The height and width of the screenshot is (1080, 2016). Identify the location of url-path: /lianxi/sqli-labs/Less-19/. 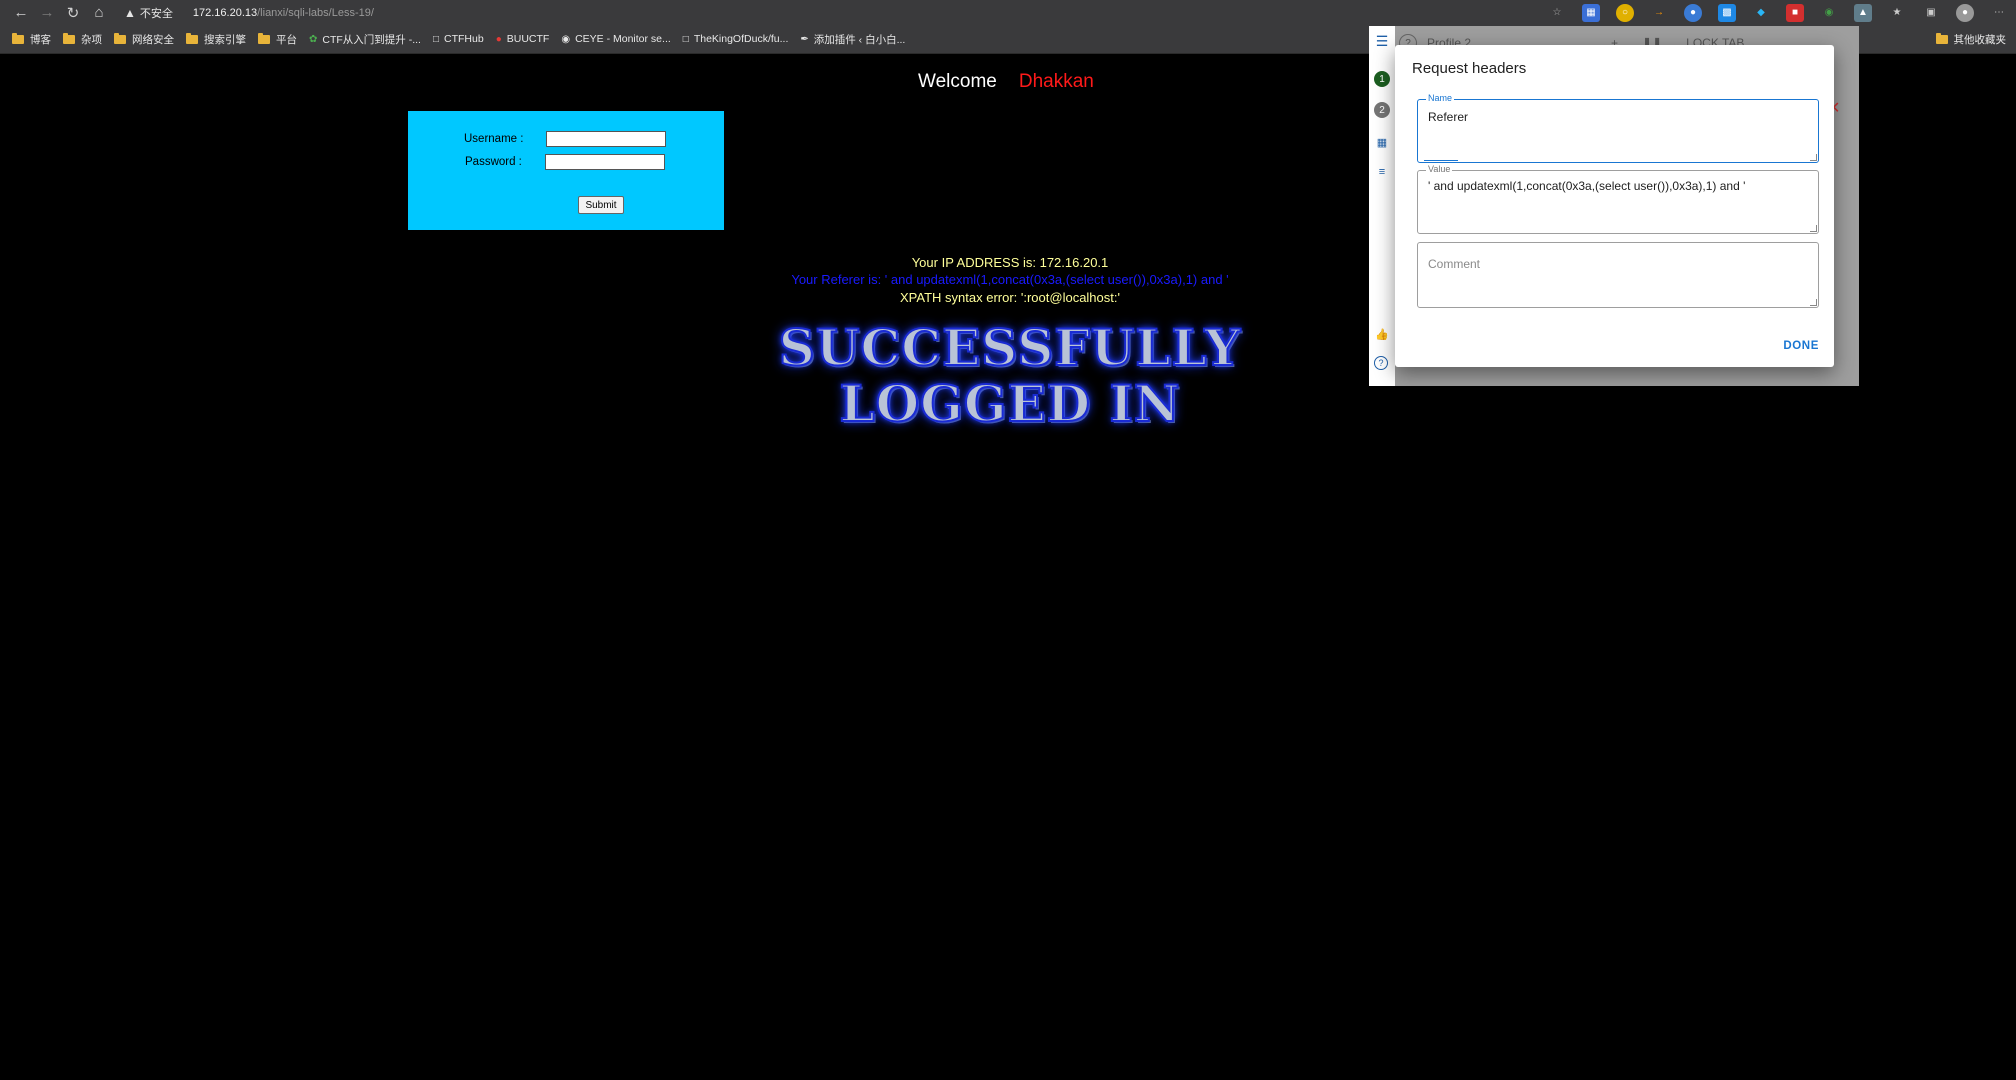
(315, 12).